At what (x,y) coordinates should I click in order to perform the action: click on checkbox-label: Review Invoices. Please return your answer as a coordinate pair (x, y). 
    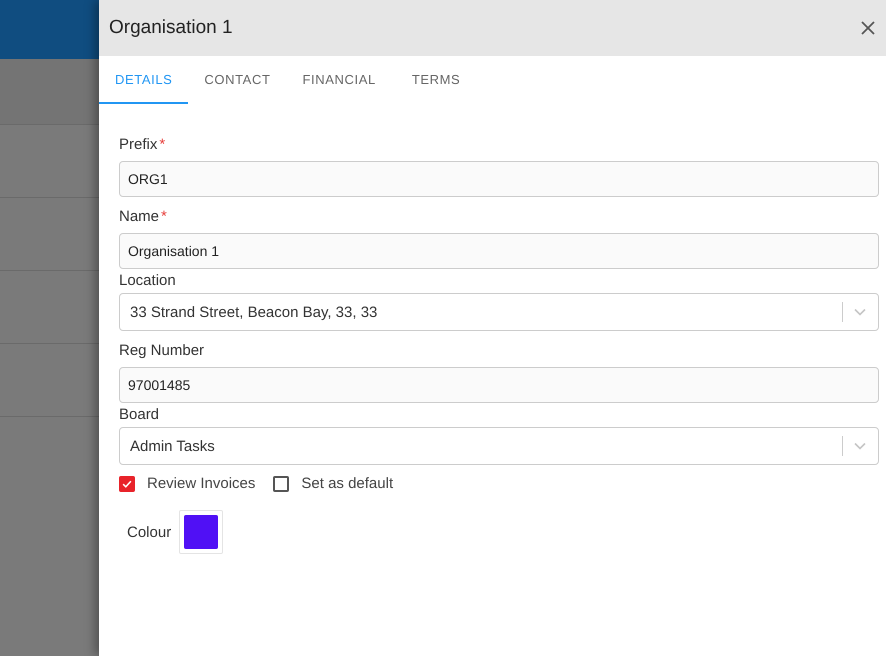
    Looking at the image, I should click on (201, 483).